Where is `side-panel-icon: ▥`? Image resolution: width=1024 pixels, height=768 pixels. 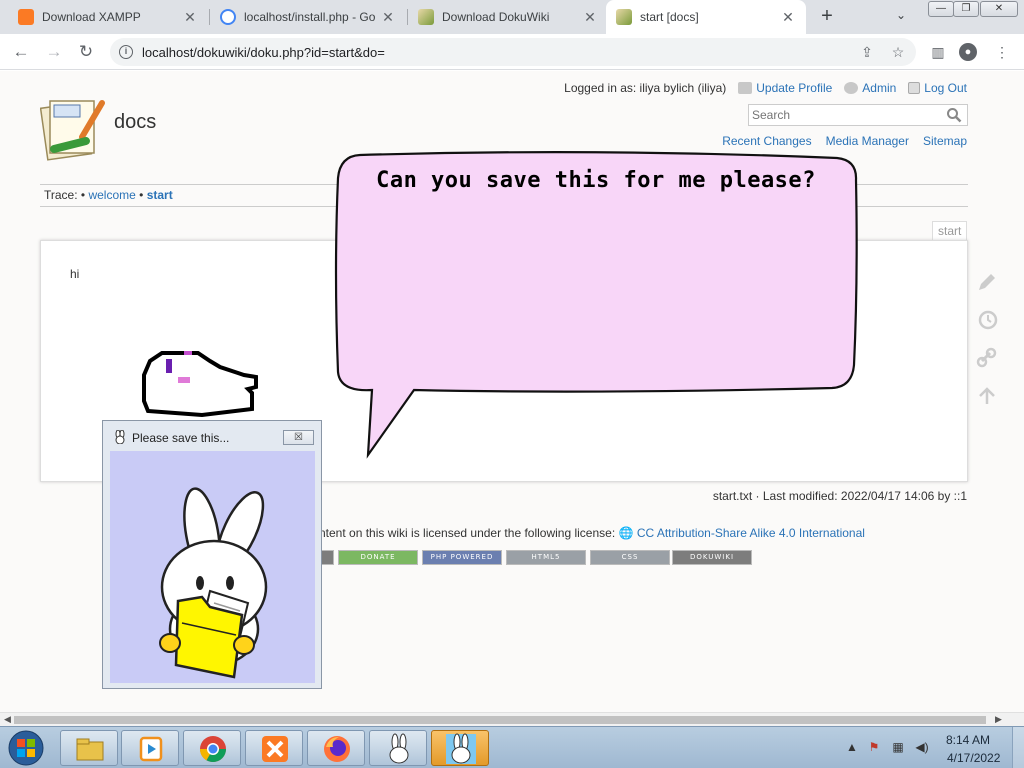
side-panel-icon: ▥ is located at coordinates (938, 52).